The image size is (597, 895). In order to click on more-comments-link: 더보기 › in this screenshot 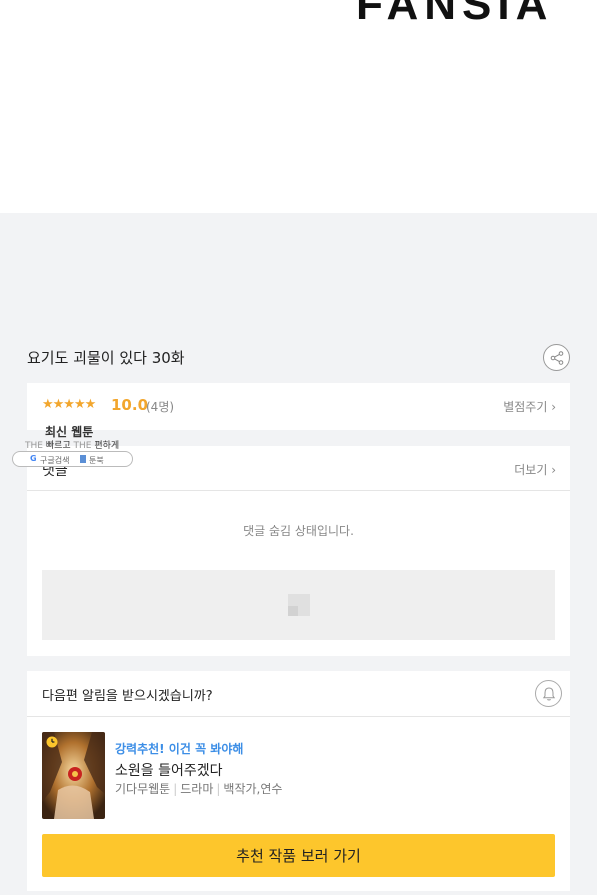, I will do `click(535, 469)`.